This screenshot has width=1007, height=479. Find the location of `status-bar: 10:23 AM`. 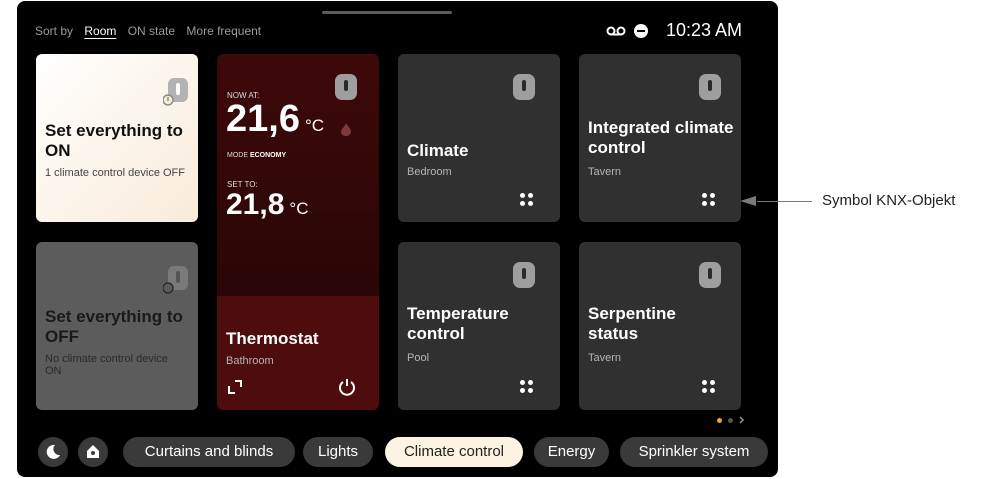

status-bar: 10:23 AM is located at coordinates (674, 30).